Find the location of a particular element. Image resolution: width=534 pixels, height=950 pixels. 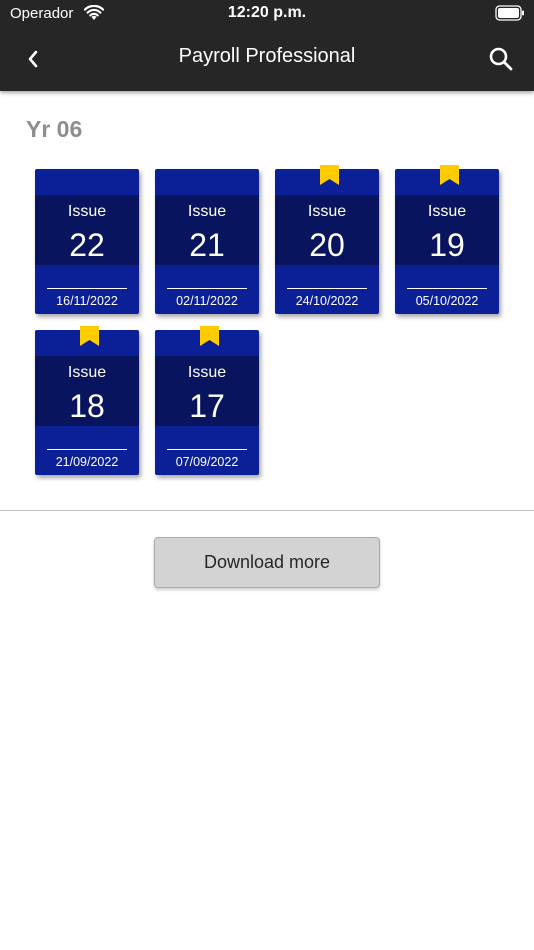

issue-card: Issue 17 07/09/2022 is located at coordinates (207, 400).